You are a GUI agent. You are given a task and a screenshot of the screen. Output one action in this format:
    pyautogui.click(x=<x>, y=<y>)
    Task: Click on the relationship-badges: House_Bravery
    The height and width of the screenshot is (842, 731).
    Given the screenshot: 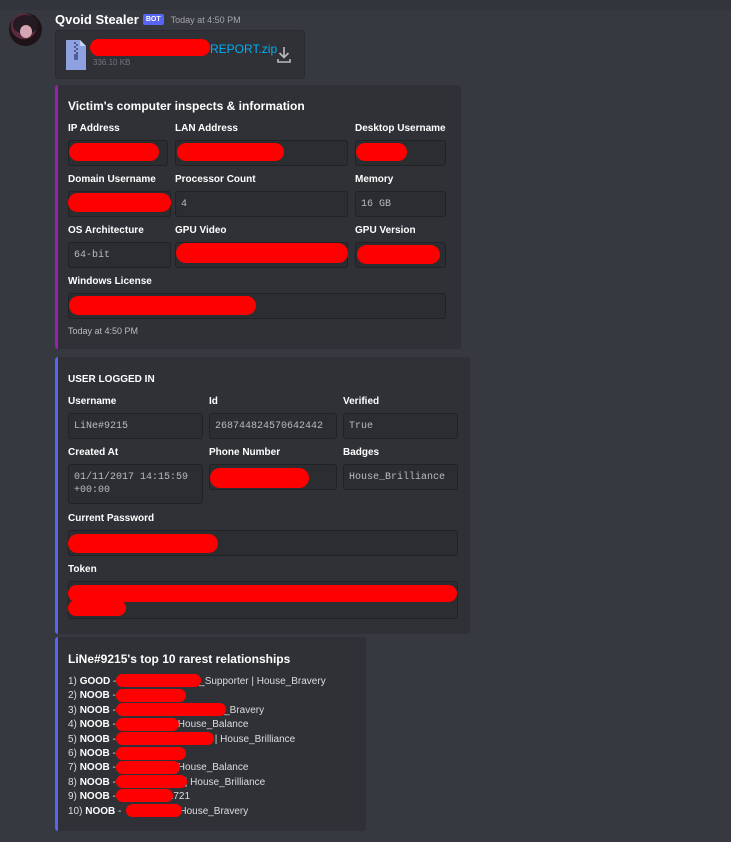 What is the action you would take?
    pyautogui.click(x=214, y=811)
    